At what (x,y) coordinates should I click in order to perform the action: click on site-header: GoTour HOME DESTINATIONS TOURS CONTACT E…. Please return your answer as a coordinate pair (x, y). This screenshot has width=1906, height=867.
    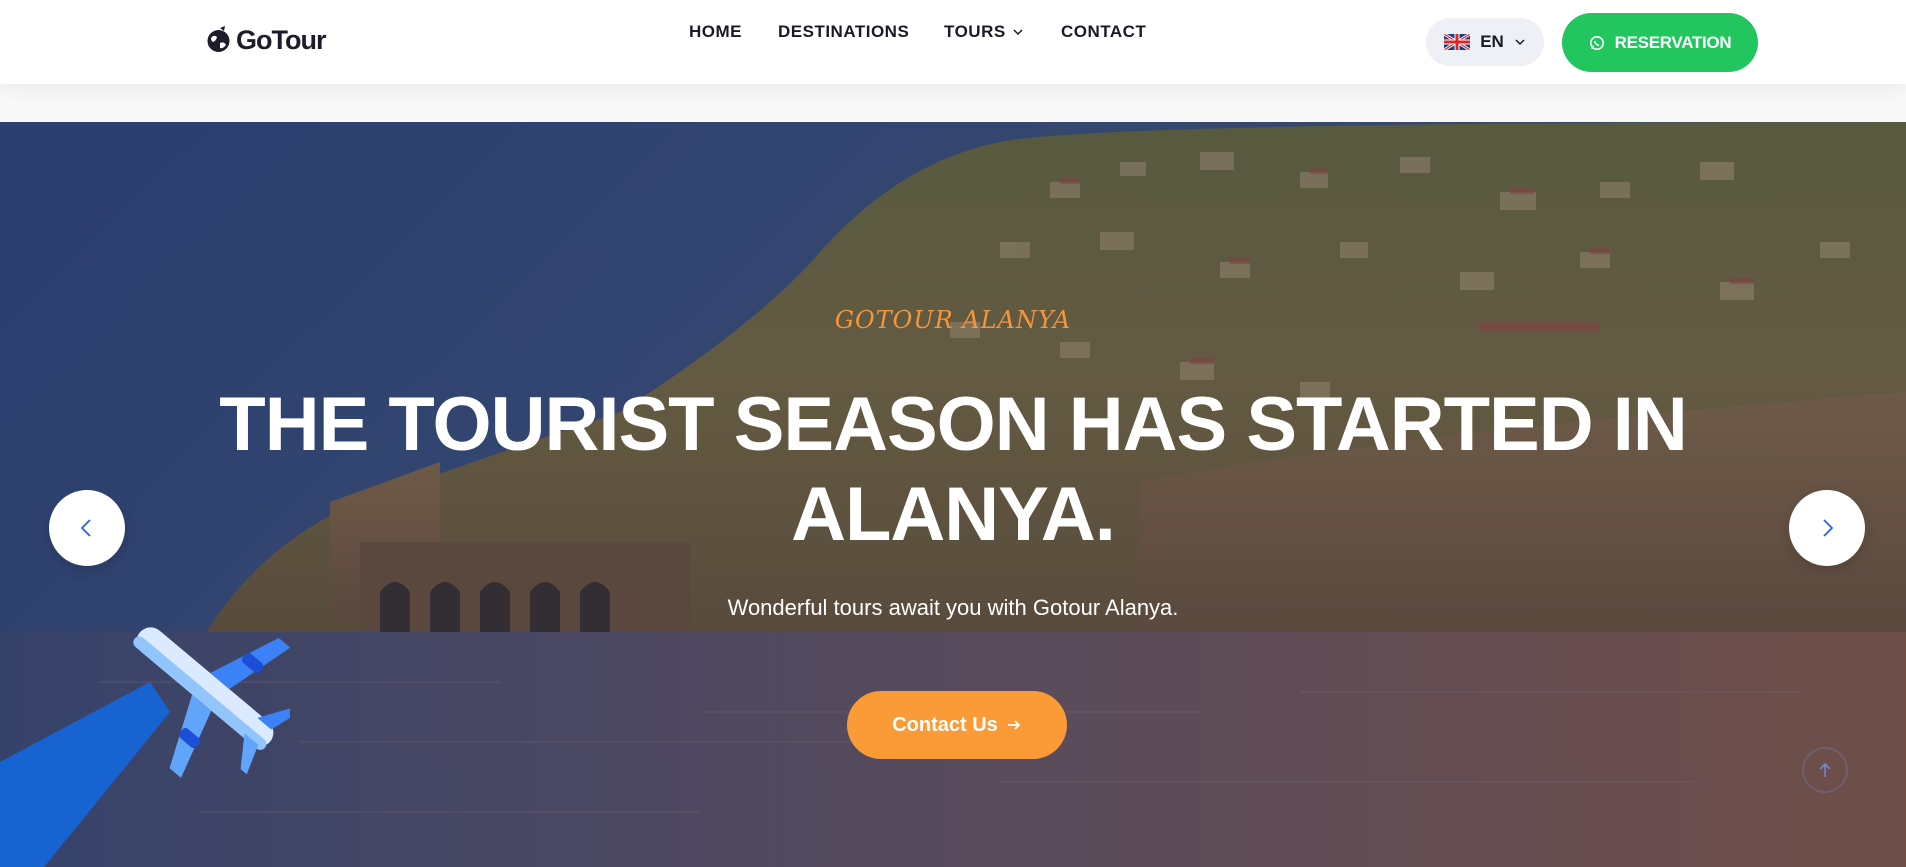
    Looking at the image, I should click on (953, 42).